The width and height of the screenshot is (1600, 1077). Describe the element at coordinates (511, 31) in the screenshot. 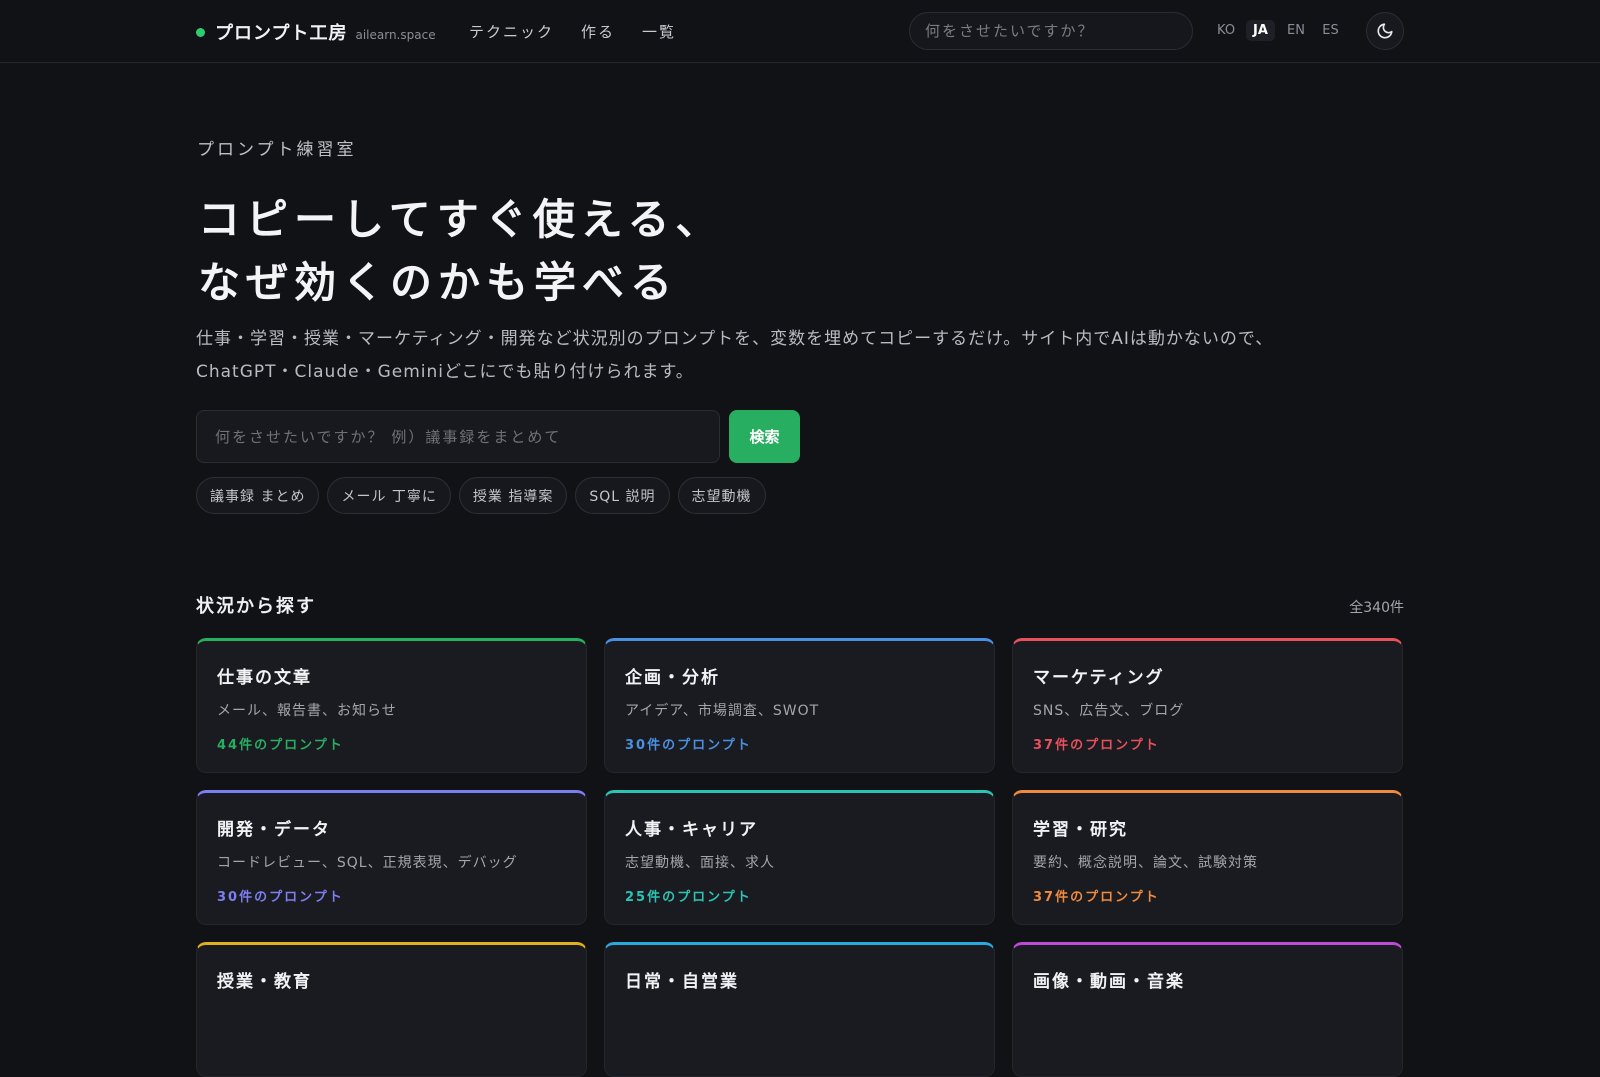

I see `nav-link-techniques: テクニック` at that location.